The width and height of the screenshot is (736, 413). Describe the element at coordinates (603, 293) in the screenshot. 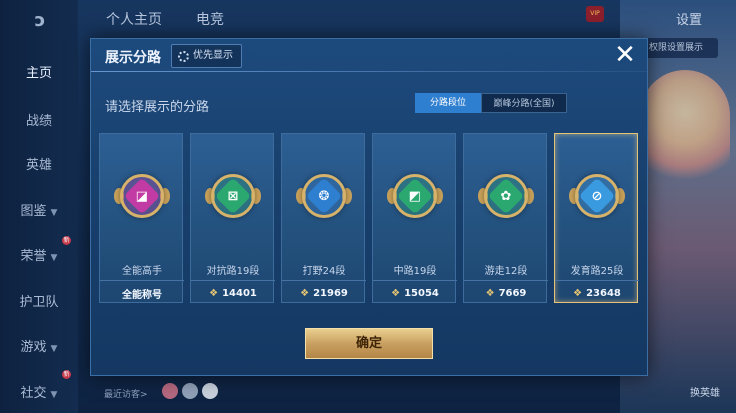

I see `lane-score: 23648` at that location.